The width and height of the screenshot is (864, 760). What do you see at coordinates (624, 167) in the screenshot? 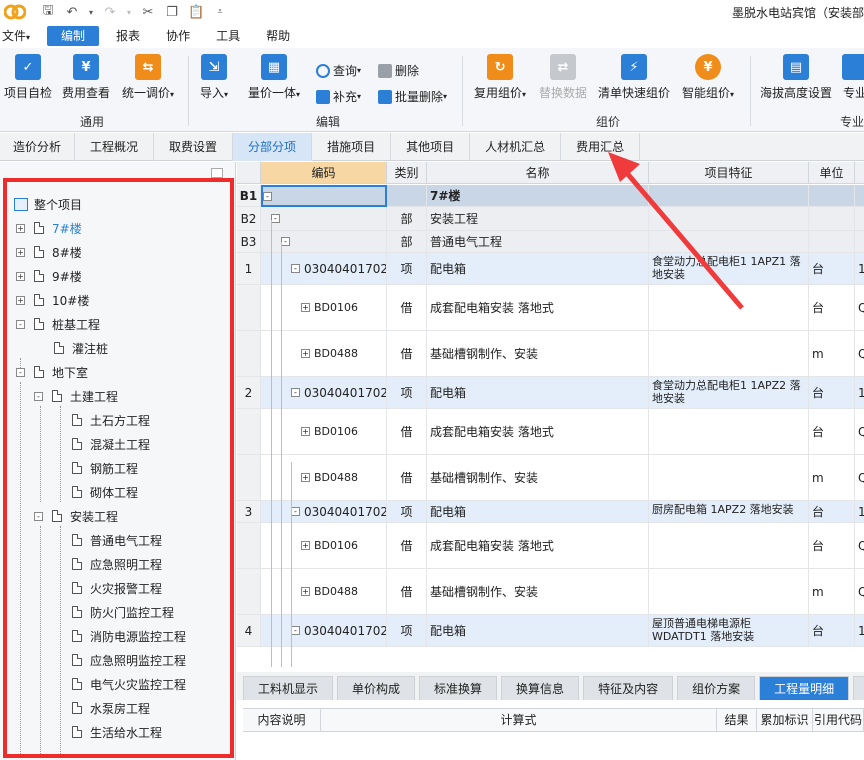
I see `arrow-head` at bounding box center [624, 167].